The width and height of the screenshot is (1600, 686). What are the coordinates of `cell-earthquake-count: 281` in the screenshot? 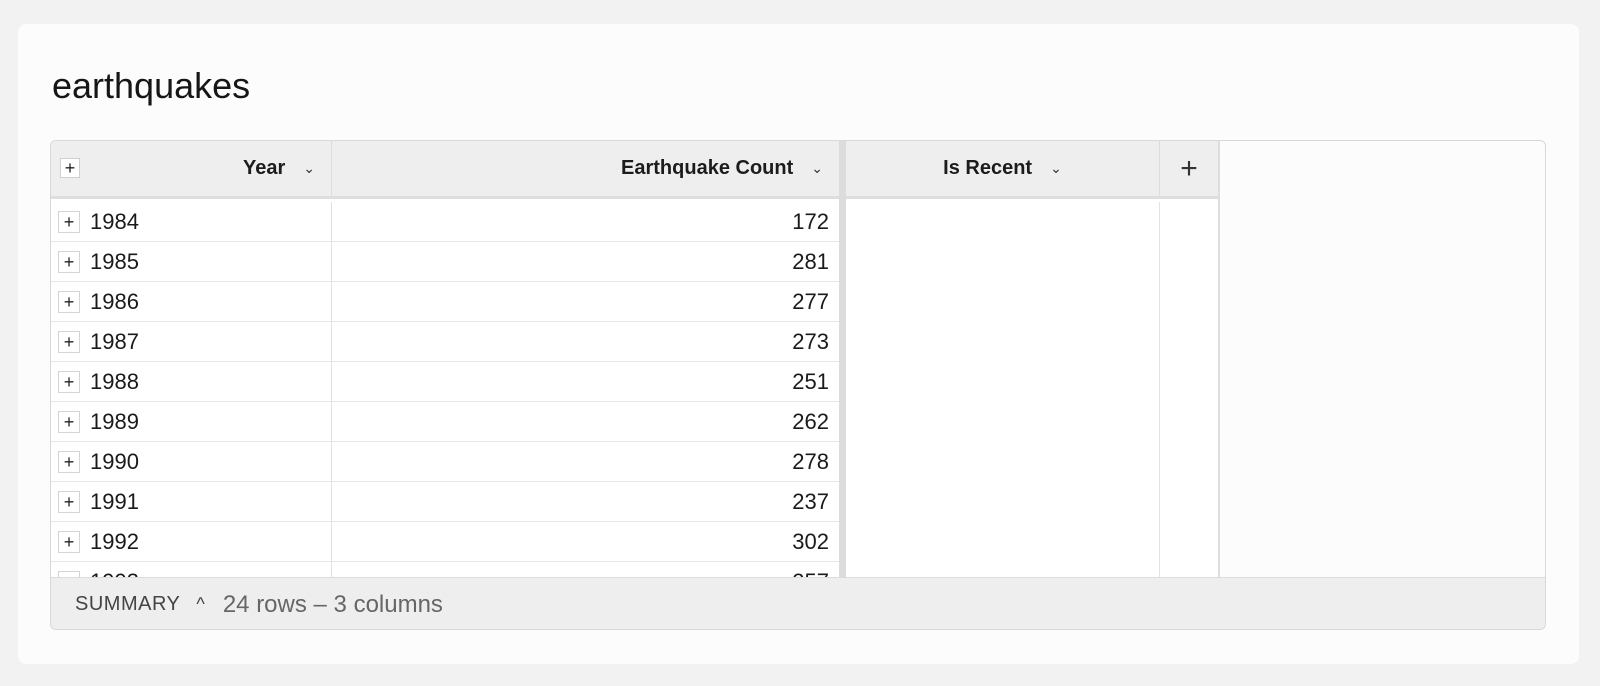 It's located at (585, 261).